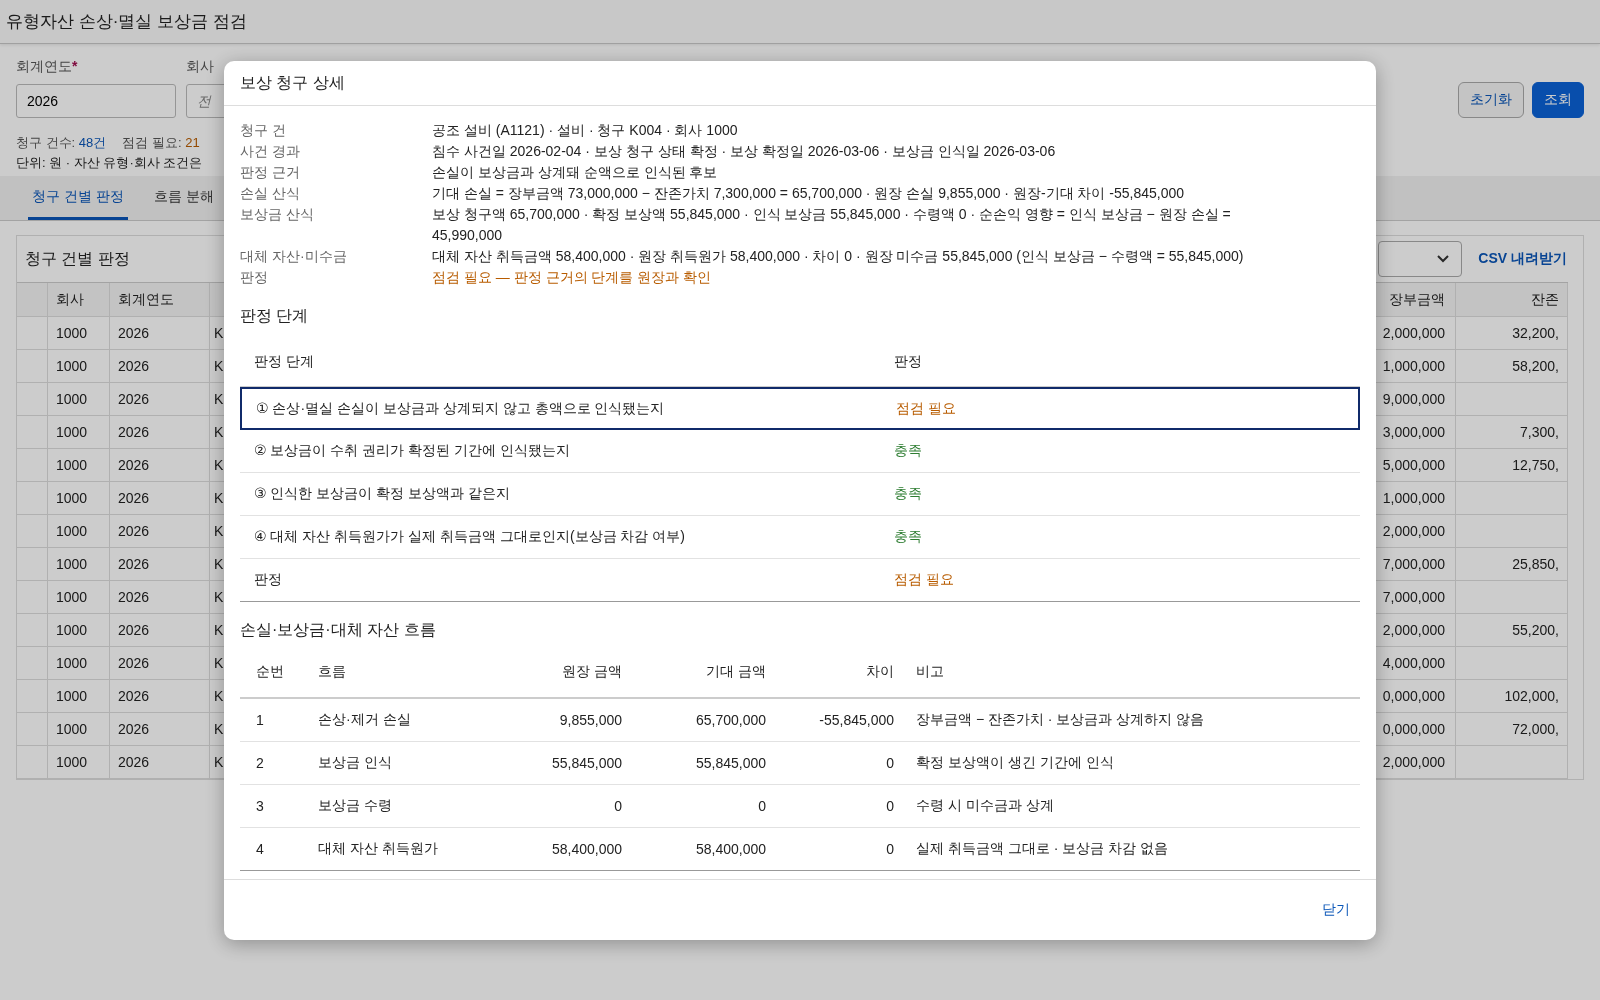  Describe the element at coordinates (1491, 100) in the screenshot. I see `reset-button: 초기화` at that location.